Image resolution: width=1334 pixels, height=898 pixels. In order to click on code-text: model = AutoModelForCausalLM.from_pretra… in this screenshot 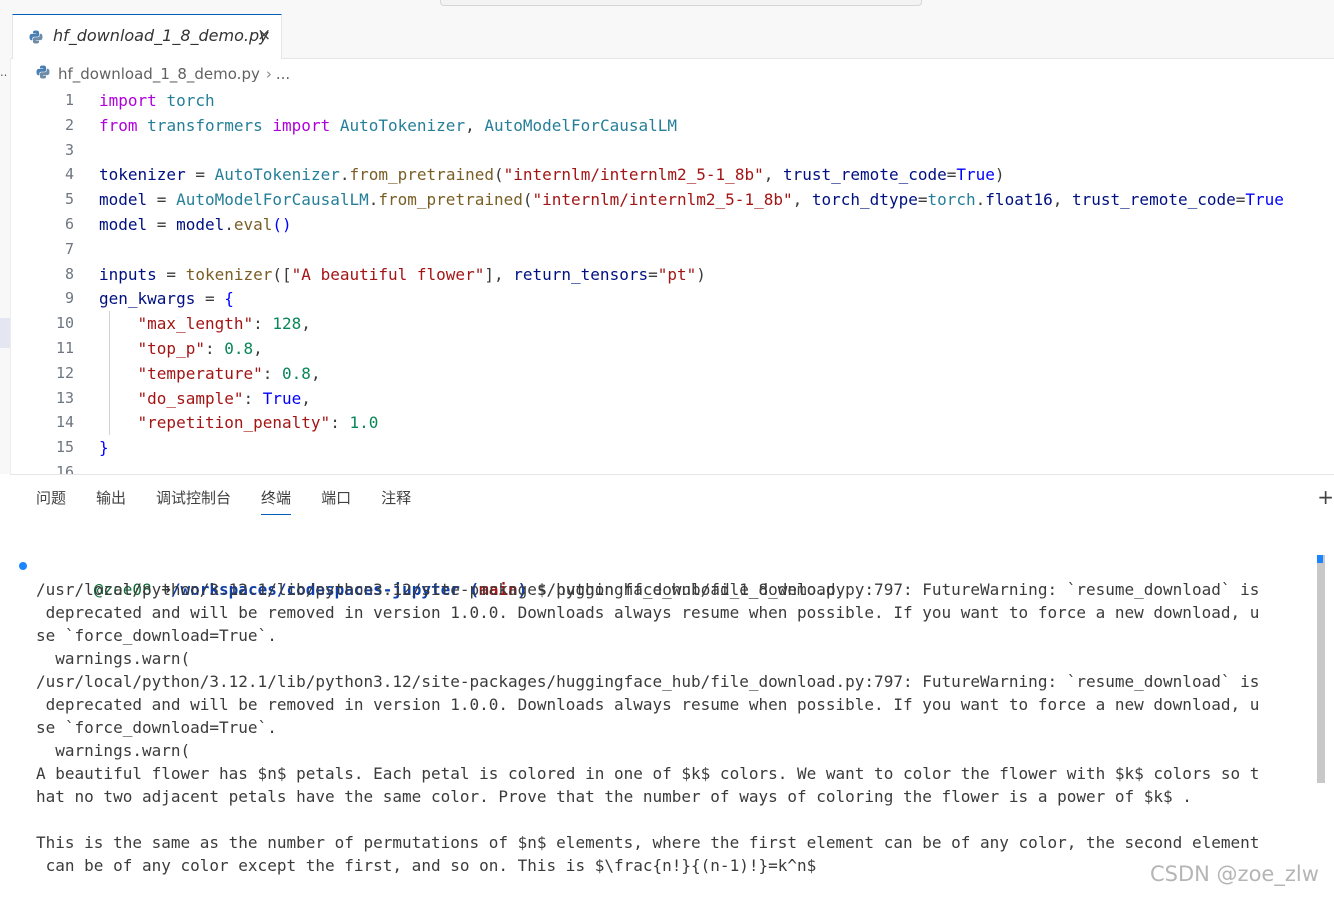, I will do `click(691, 200)`.